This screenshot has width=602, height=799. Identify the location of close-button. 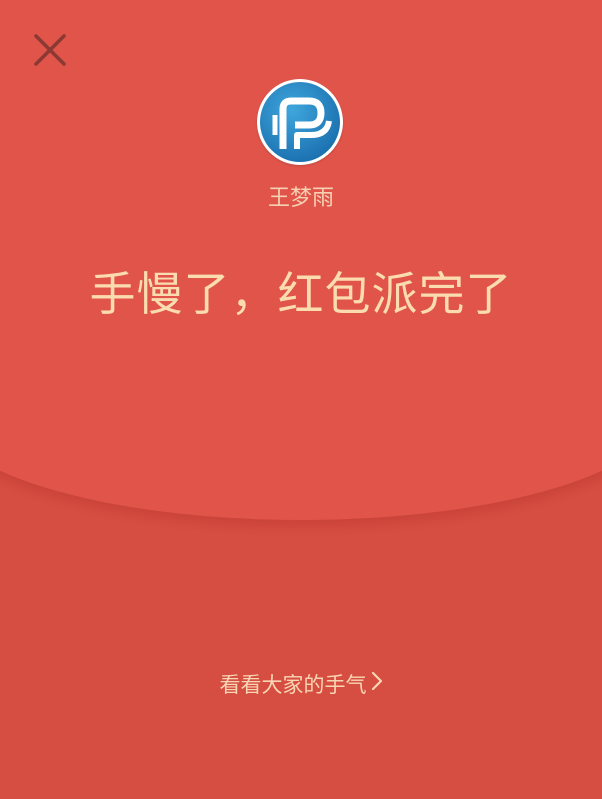
(50, 50).